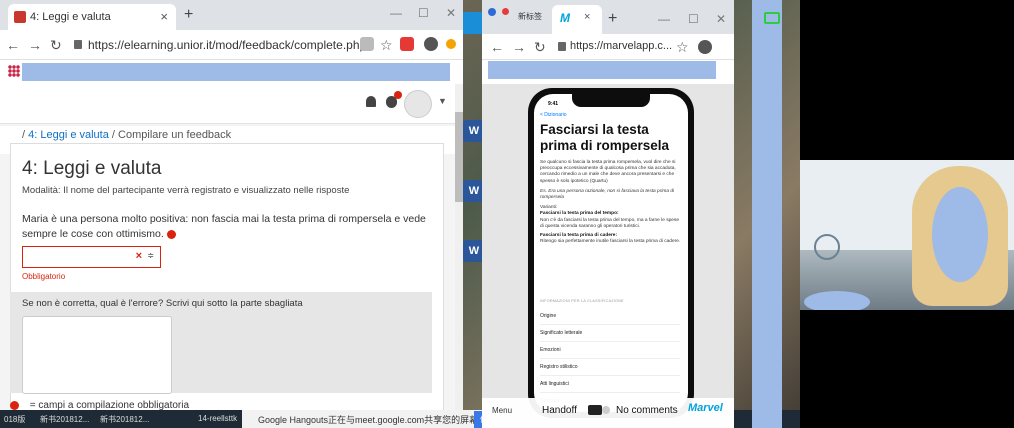 The height and width of the screenshot is (428, 1014). What do you see at coordinates (473, 23) in the screenshot?
I see `app-shortcut-icon` at bounding box center [473, 23].